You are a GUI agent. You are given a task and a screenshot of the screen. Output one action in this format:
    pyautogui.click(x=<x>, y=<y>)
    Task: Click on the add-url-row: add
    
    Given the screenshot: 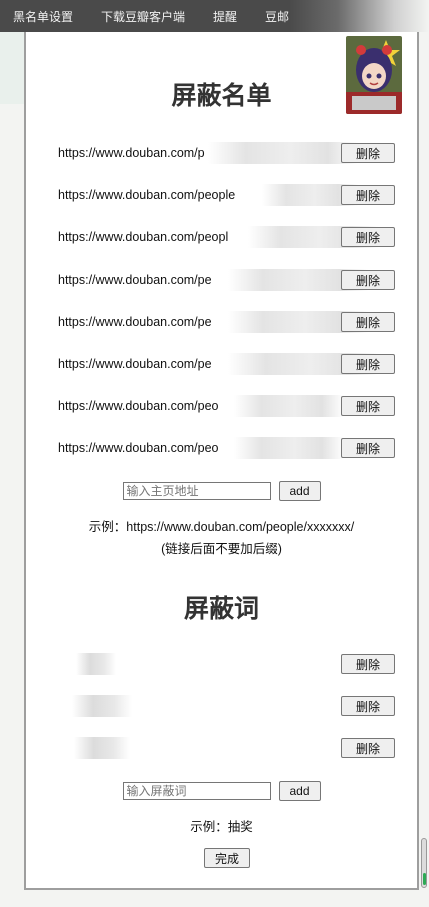 What is the action you would take?
    pyautogui.click(x=221, y=491)
    